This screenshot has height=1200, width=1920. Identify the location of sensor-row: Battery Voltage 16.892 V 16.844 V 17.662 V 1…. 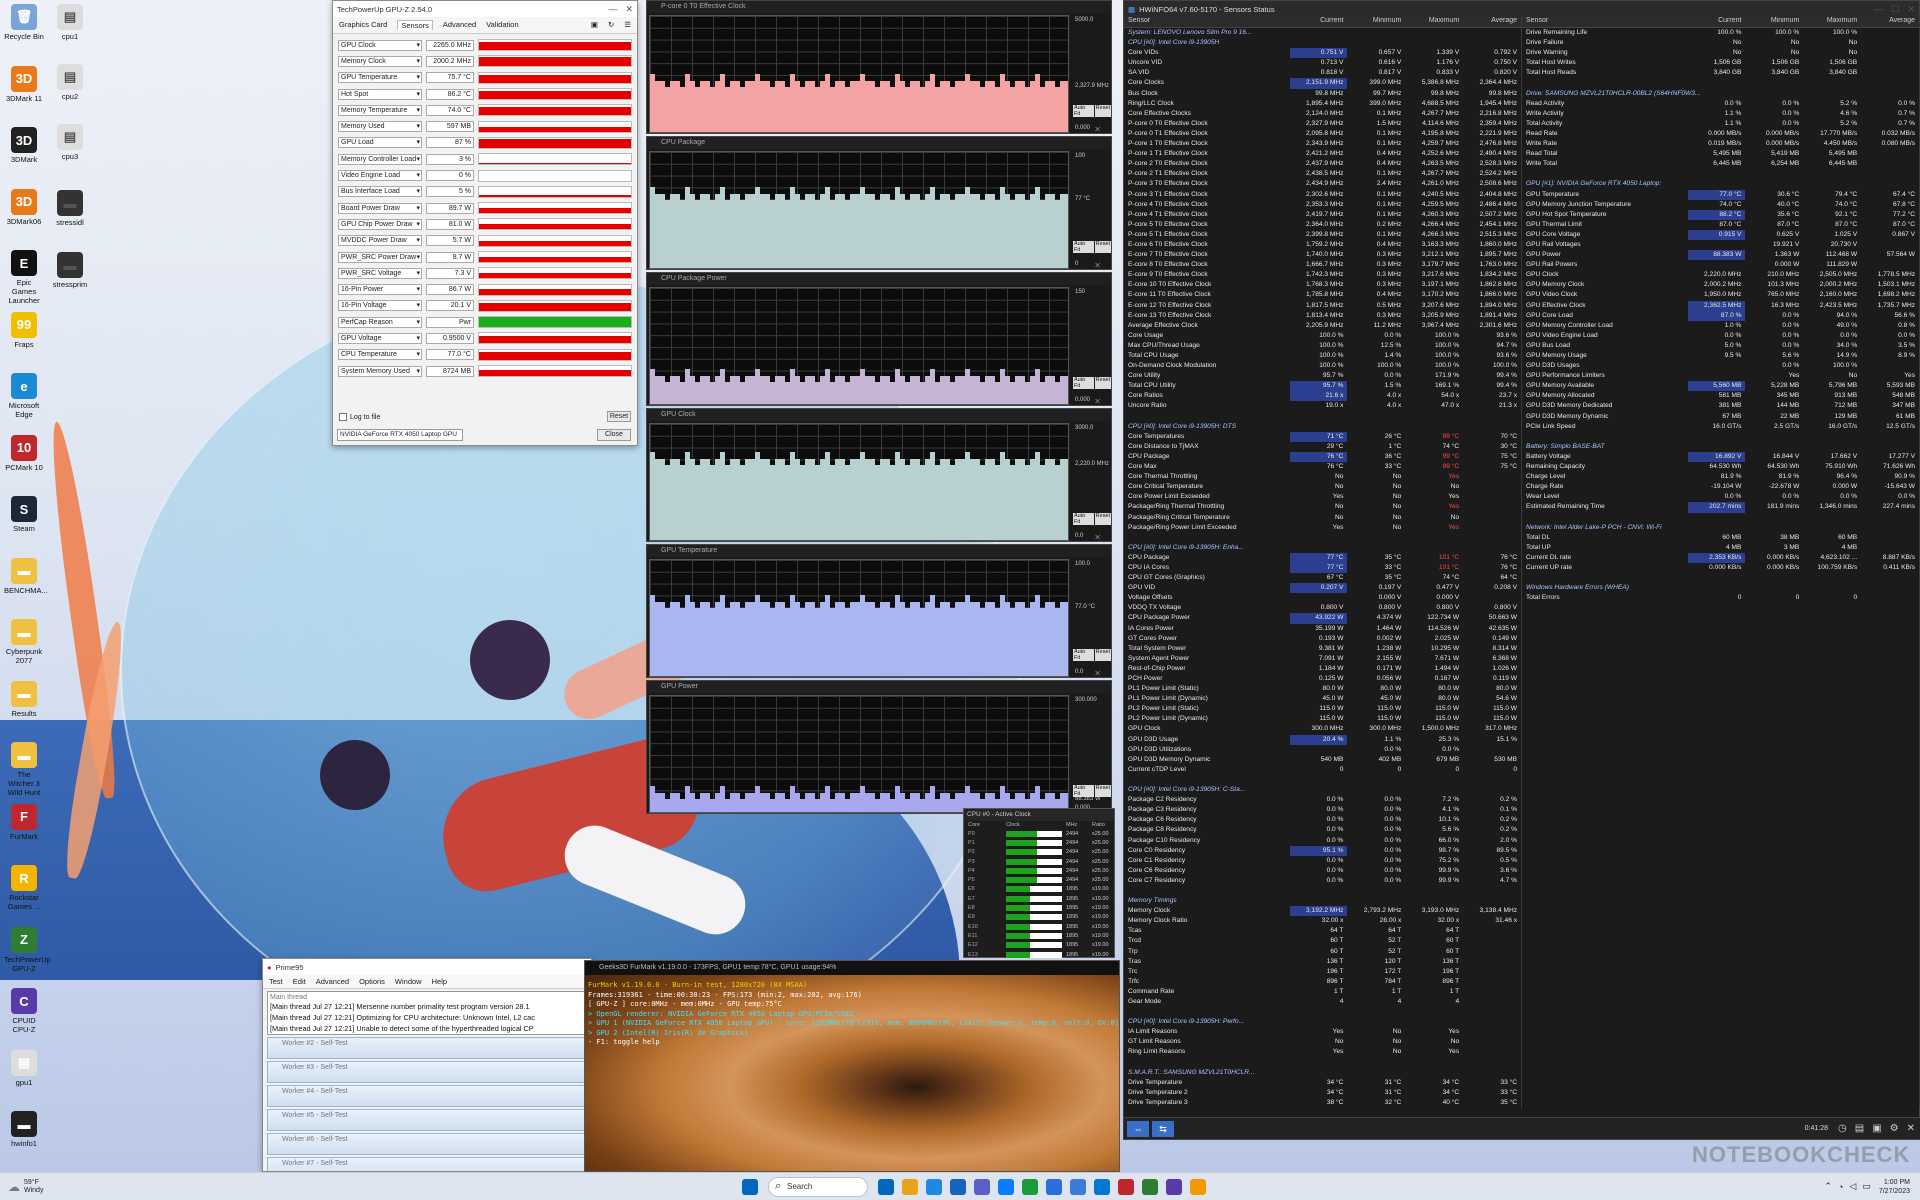
(1720, 457).